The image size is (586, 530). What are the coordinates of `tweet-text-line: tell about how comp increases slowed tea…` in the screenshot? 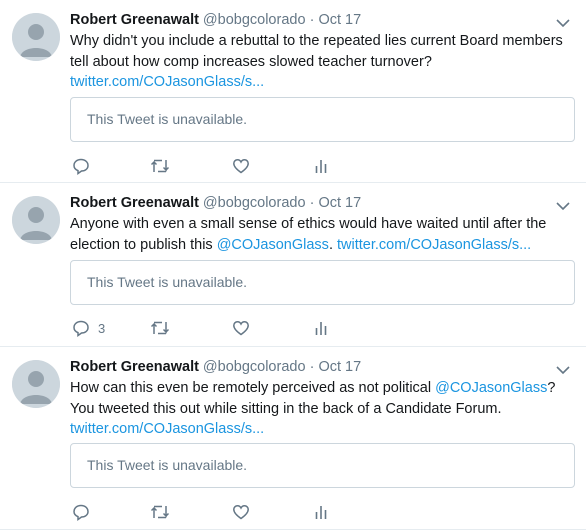 It's located at (251, 61).